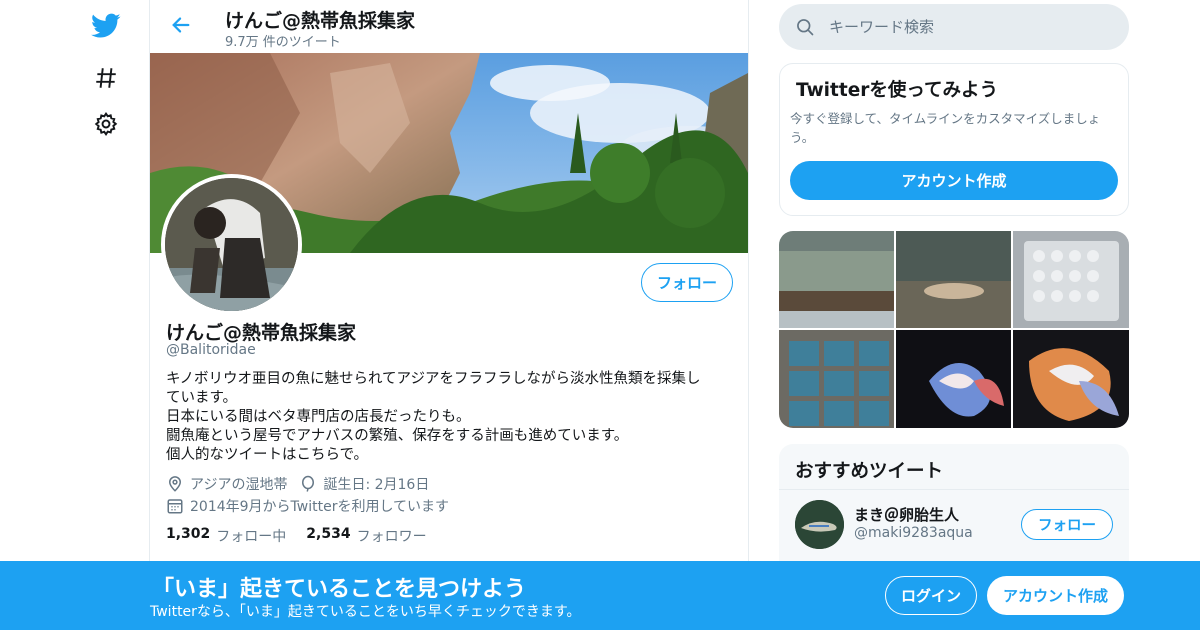 The height and width of the screenshot is (630, 1200). I want to click on recommended-tweets: おすすめツイート まき＠卵胎生人 @maki9283aqua フォロー, so click(954, 504).